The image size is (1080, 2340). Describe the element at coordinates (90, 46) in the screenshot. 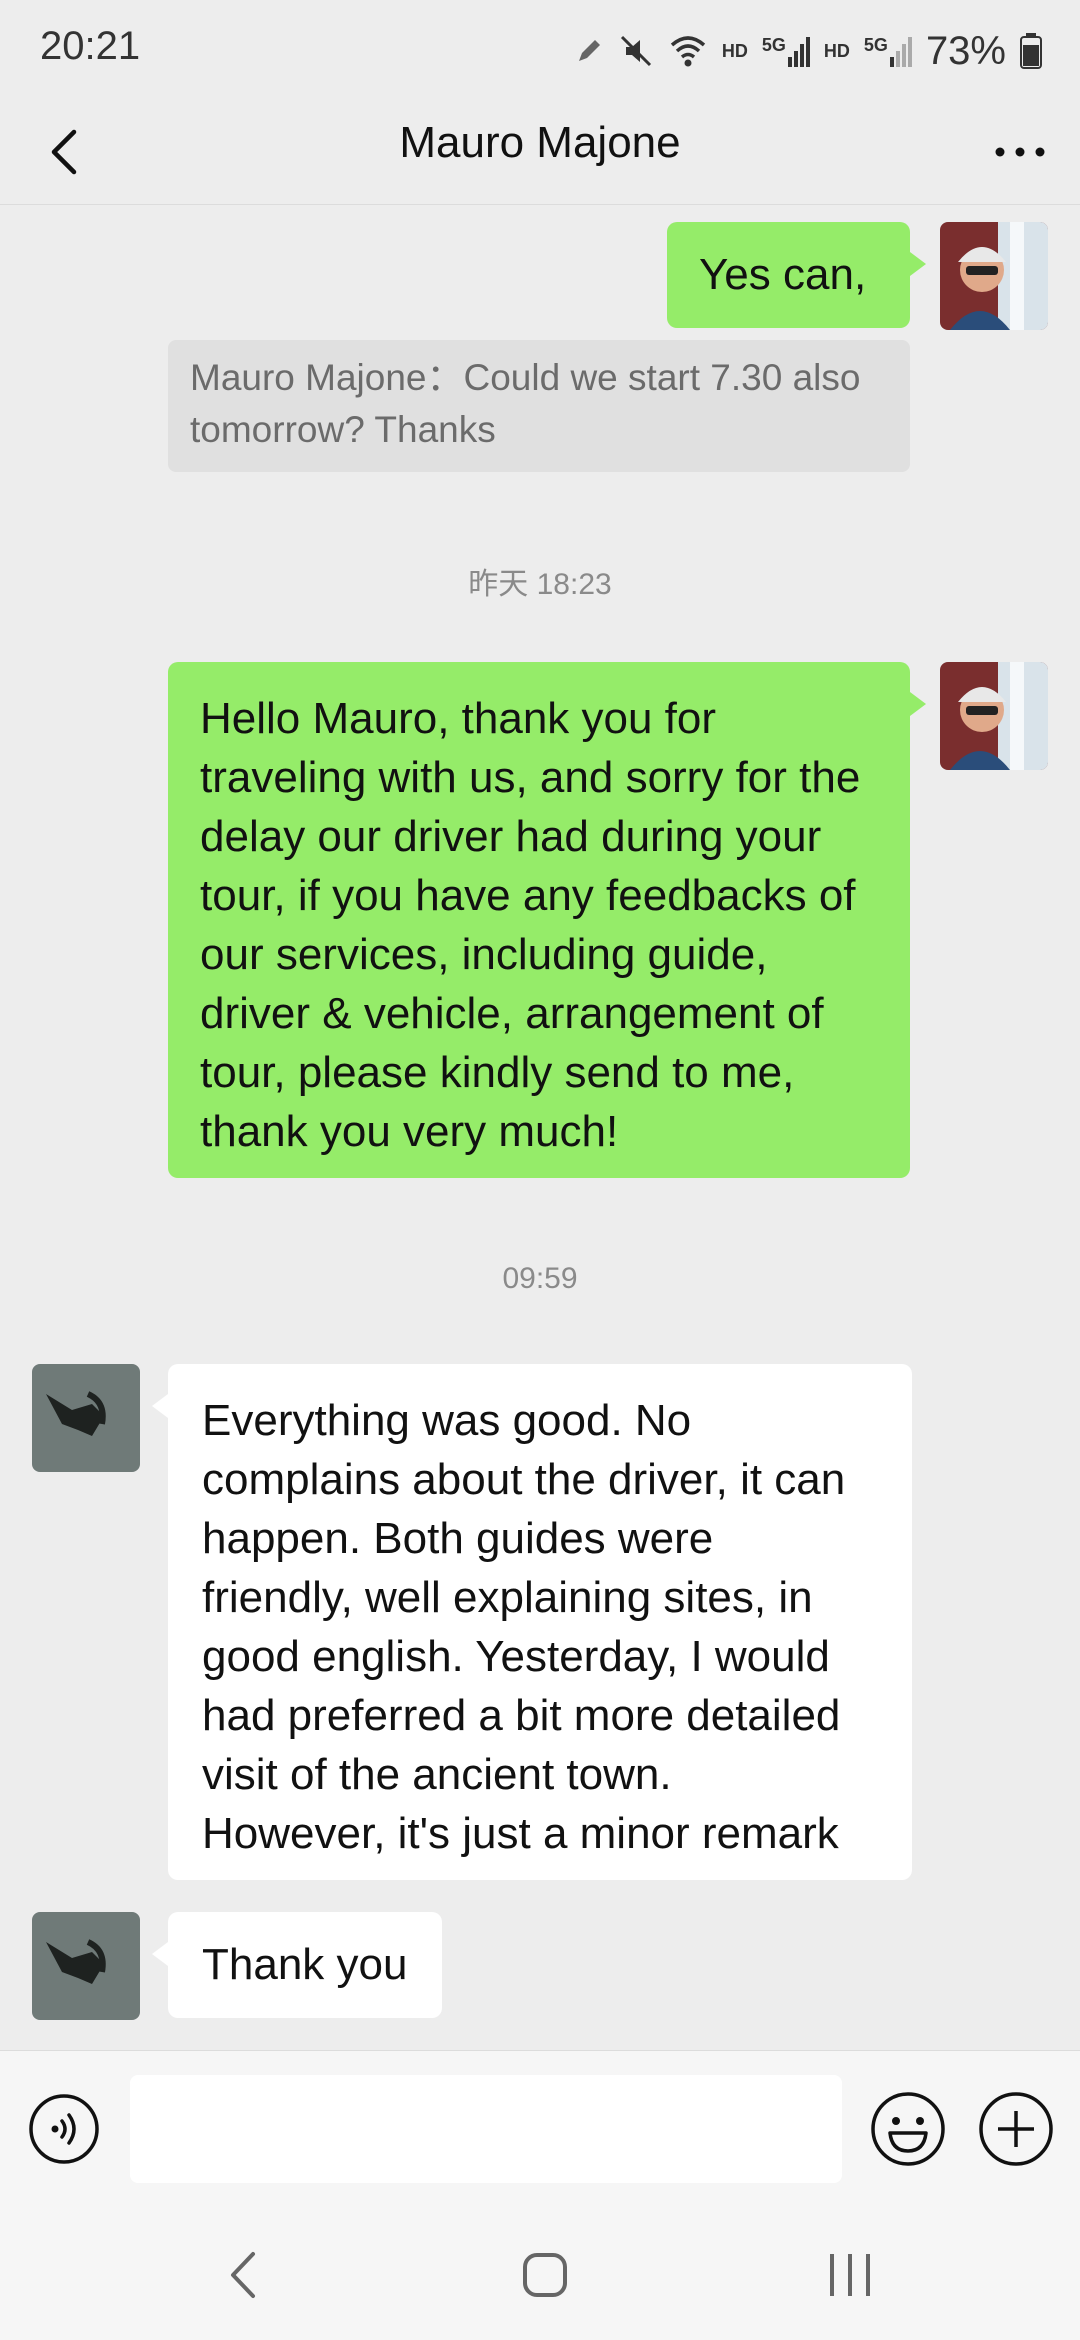

I see `status-time: 20:21` at that location.